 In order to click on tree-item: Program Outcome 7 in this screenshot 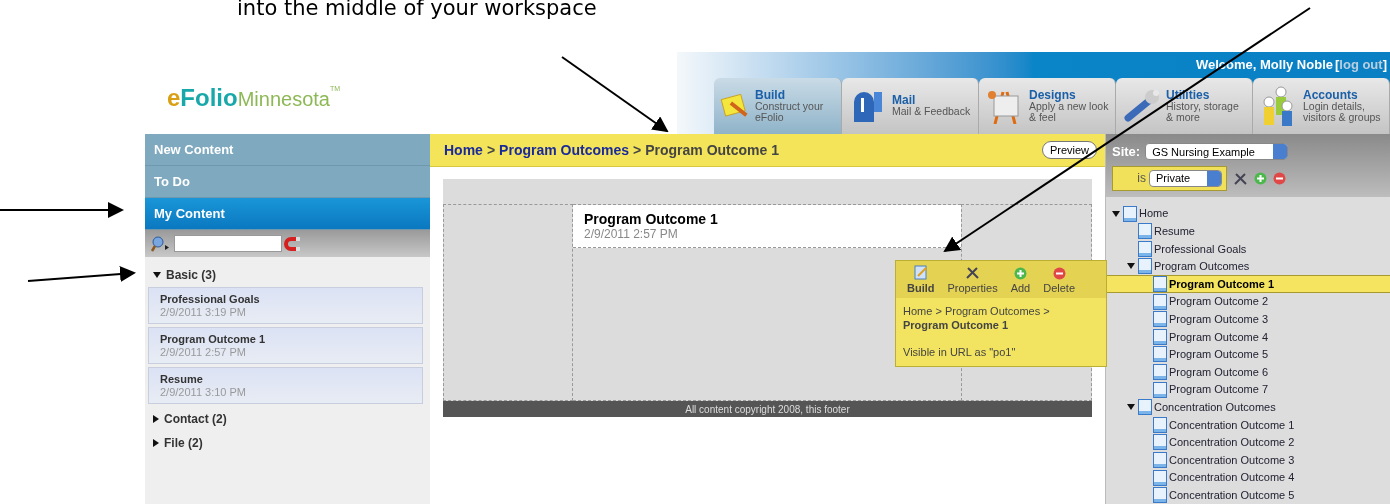, I will do `click(1250, 389)`.